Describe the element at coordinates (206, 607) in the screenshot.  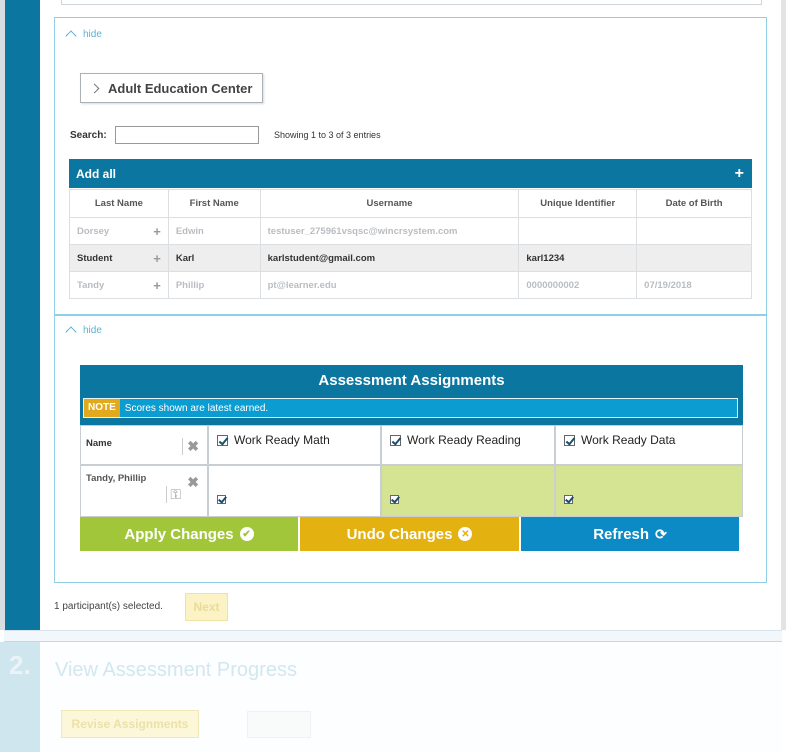
I see `next-button: Next` at that location.